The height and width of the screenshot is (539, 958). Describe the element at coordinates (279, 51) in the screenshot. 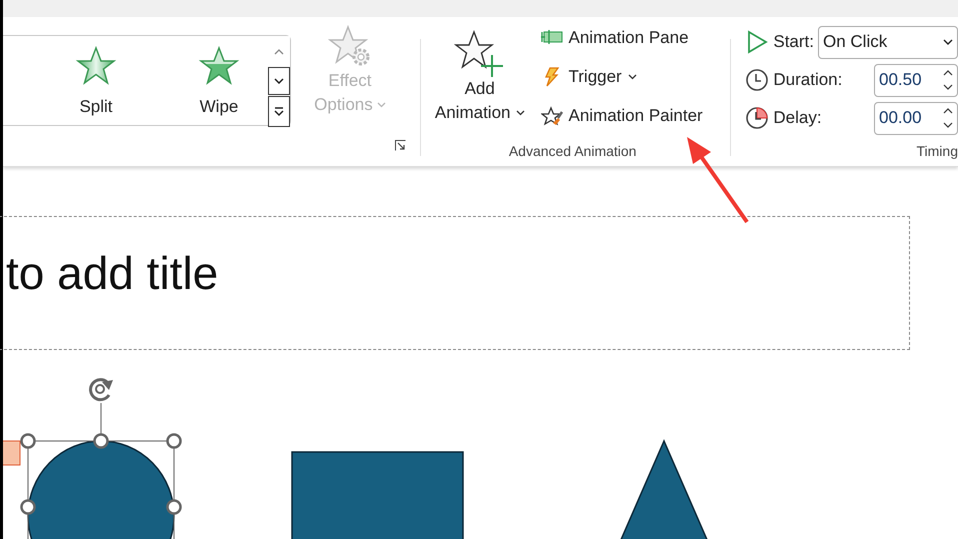

I see `caret-up-icon` at that location.